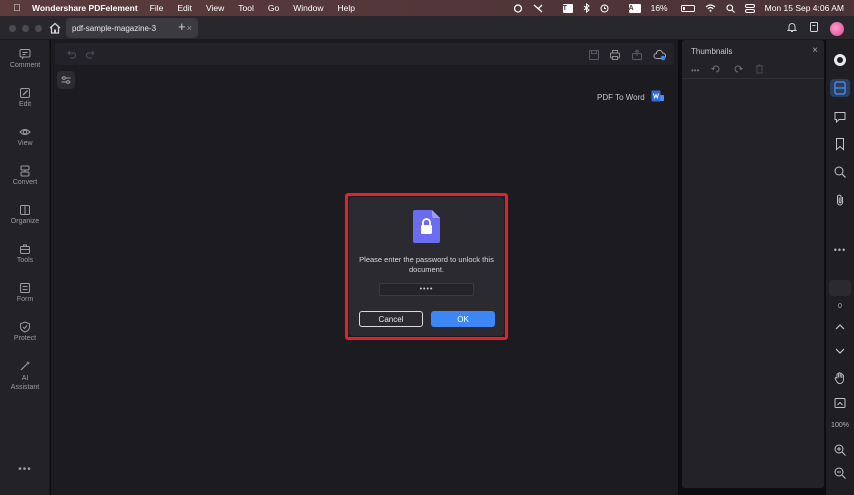 The height and width of the screenshot is (495, 854). What do you see at coordinates (25, 136) in the screenshot?
I see `sidebar-item-view: View` at bounding box center [25, 136].